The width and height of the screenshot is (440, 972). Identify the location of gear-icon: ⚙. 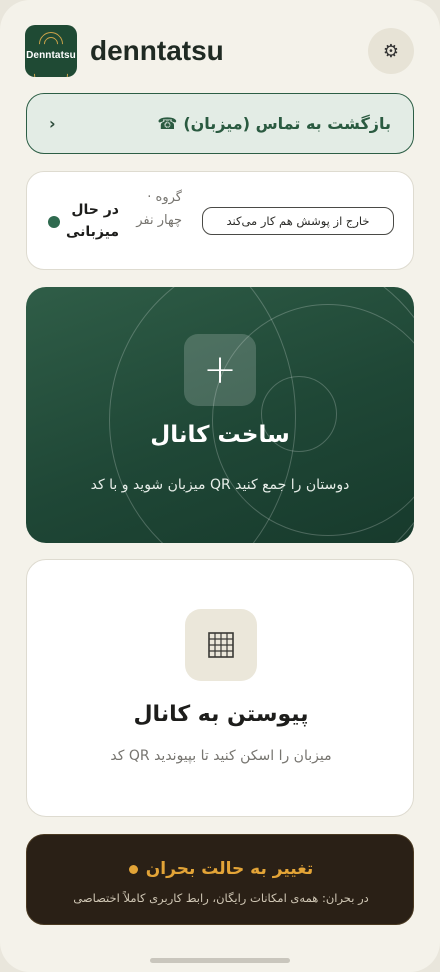
(391, 51).